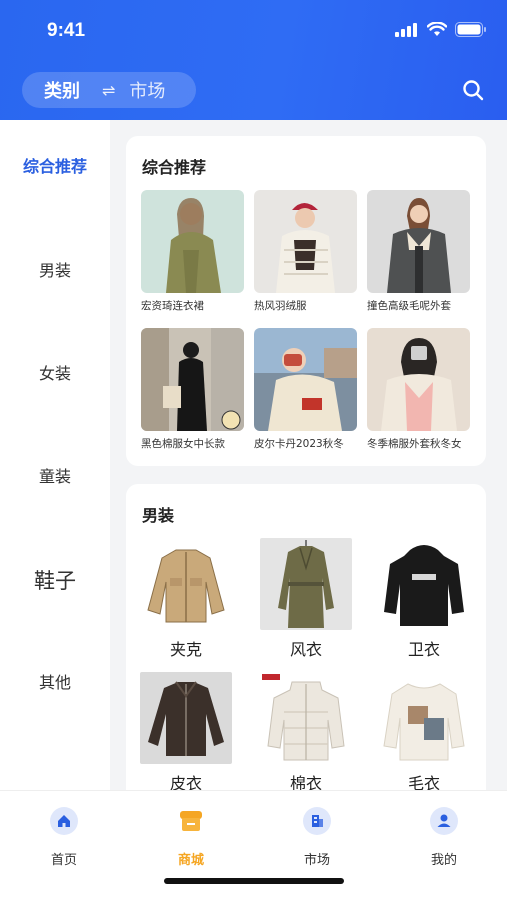  What do you see at coordinates (424, 718) in the screenshot?
I see `sweater-image` at bounding box center [424, 718].